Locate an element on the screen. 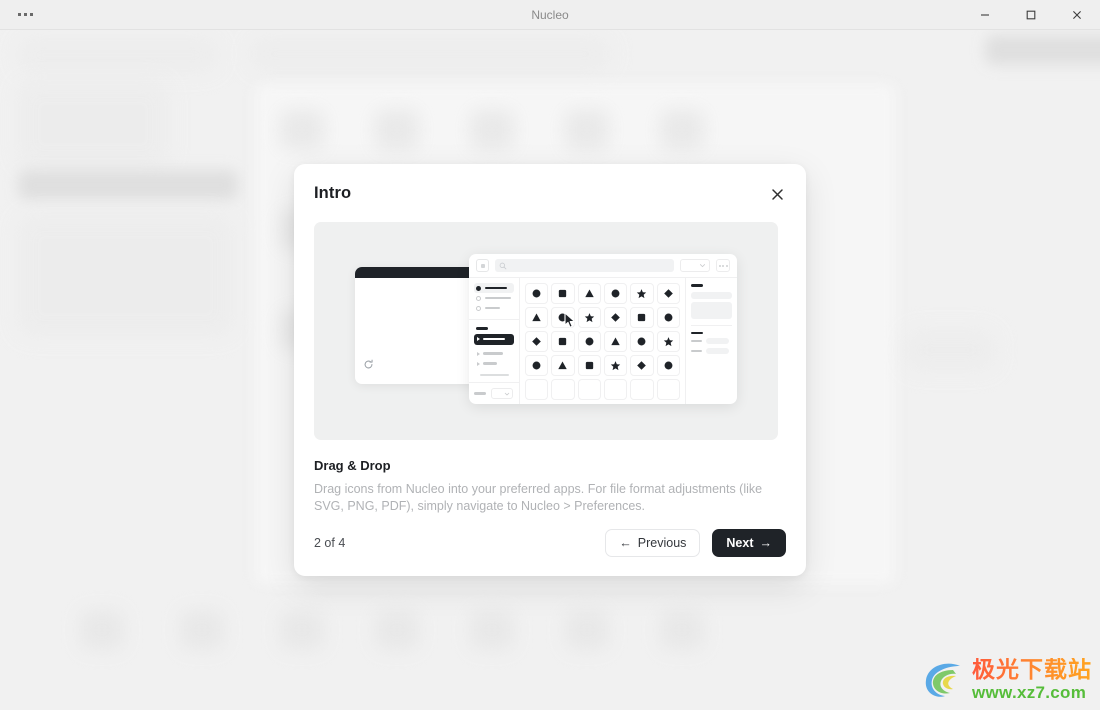 The height and width of the screenshot is (710, 1100). filter-label is located at coordinates (492, 308).